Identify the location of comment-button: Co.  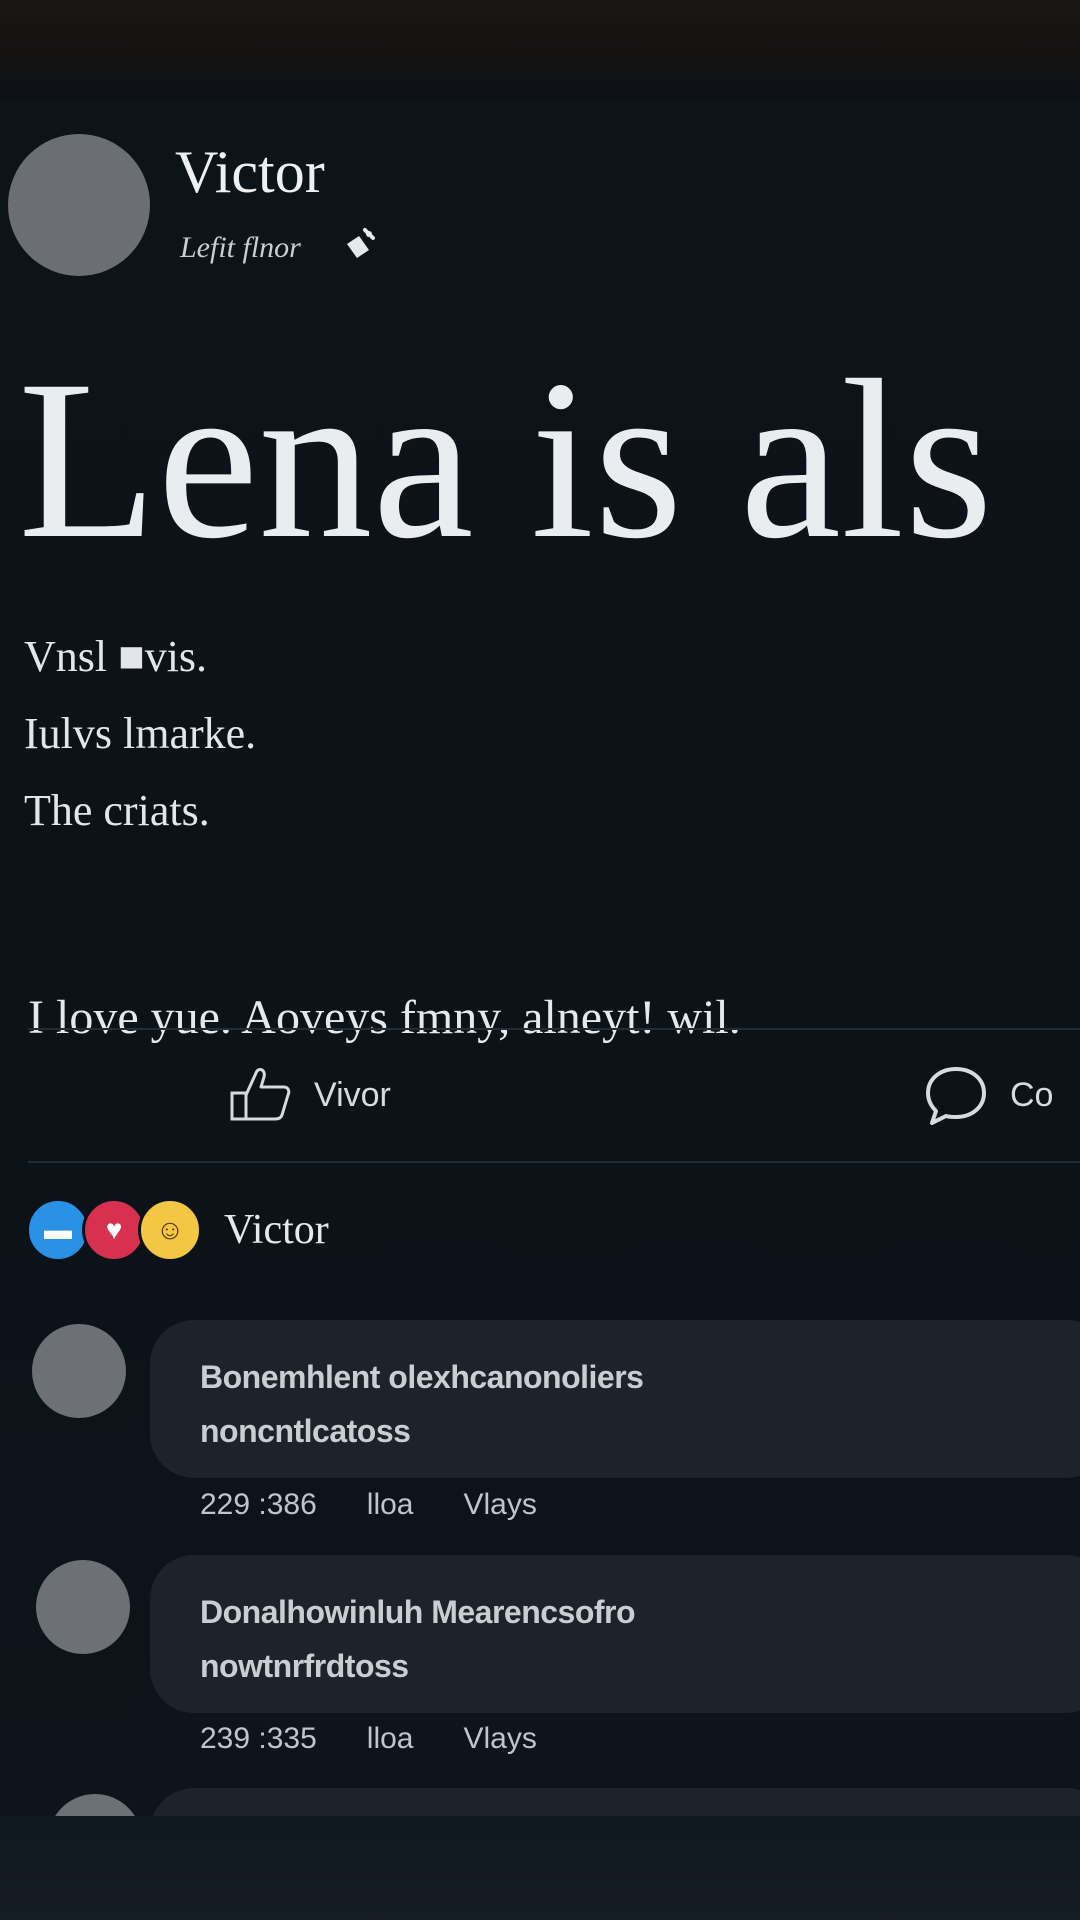
(987, 1095).